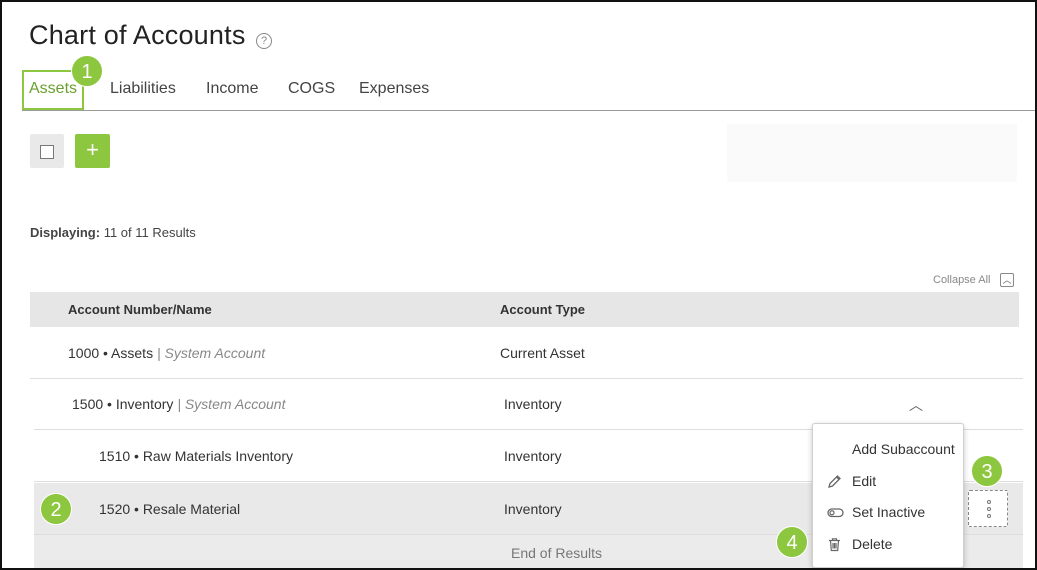 The width and height of the screenshot is (1037, 570). Describe the element at coordinates (872, 544) in the screenshot. I see `menu-item-label: Delete` at that location.